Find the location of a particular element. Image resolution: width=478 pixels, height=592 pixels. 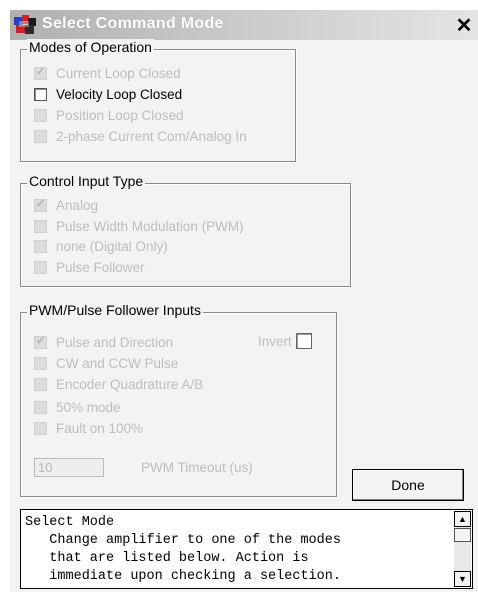

option-label: Current Loop Closed is located at coordinates (118, 73).